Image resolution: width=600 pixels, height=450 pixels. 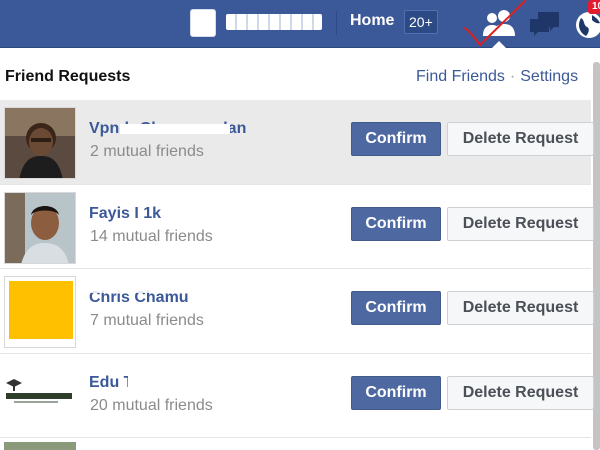 I want to click on profile-name-redacted, so click(x=274, y=22).